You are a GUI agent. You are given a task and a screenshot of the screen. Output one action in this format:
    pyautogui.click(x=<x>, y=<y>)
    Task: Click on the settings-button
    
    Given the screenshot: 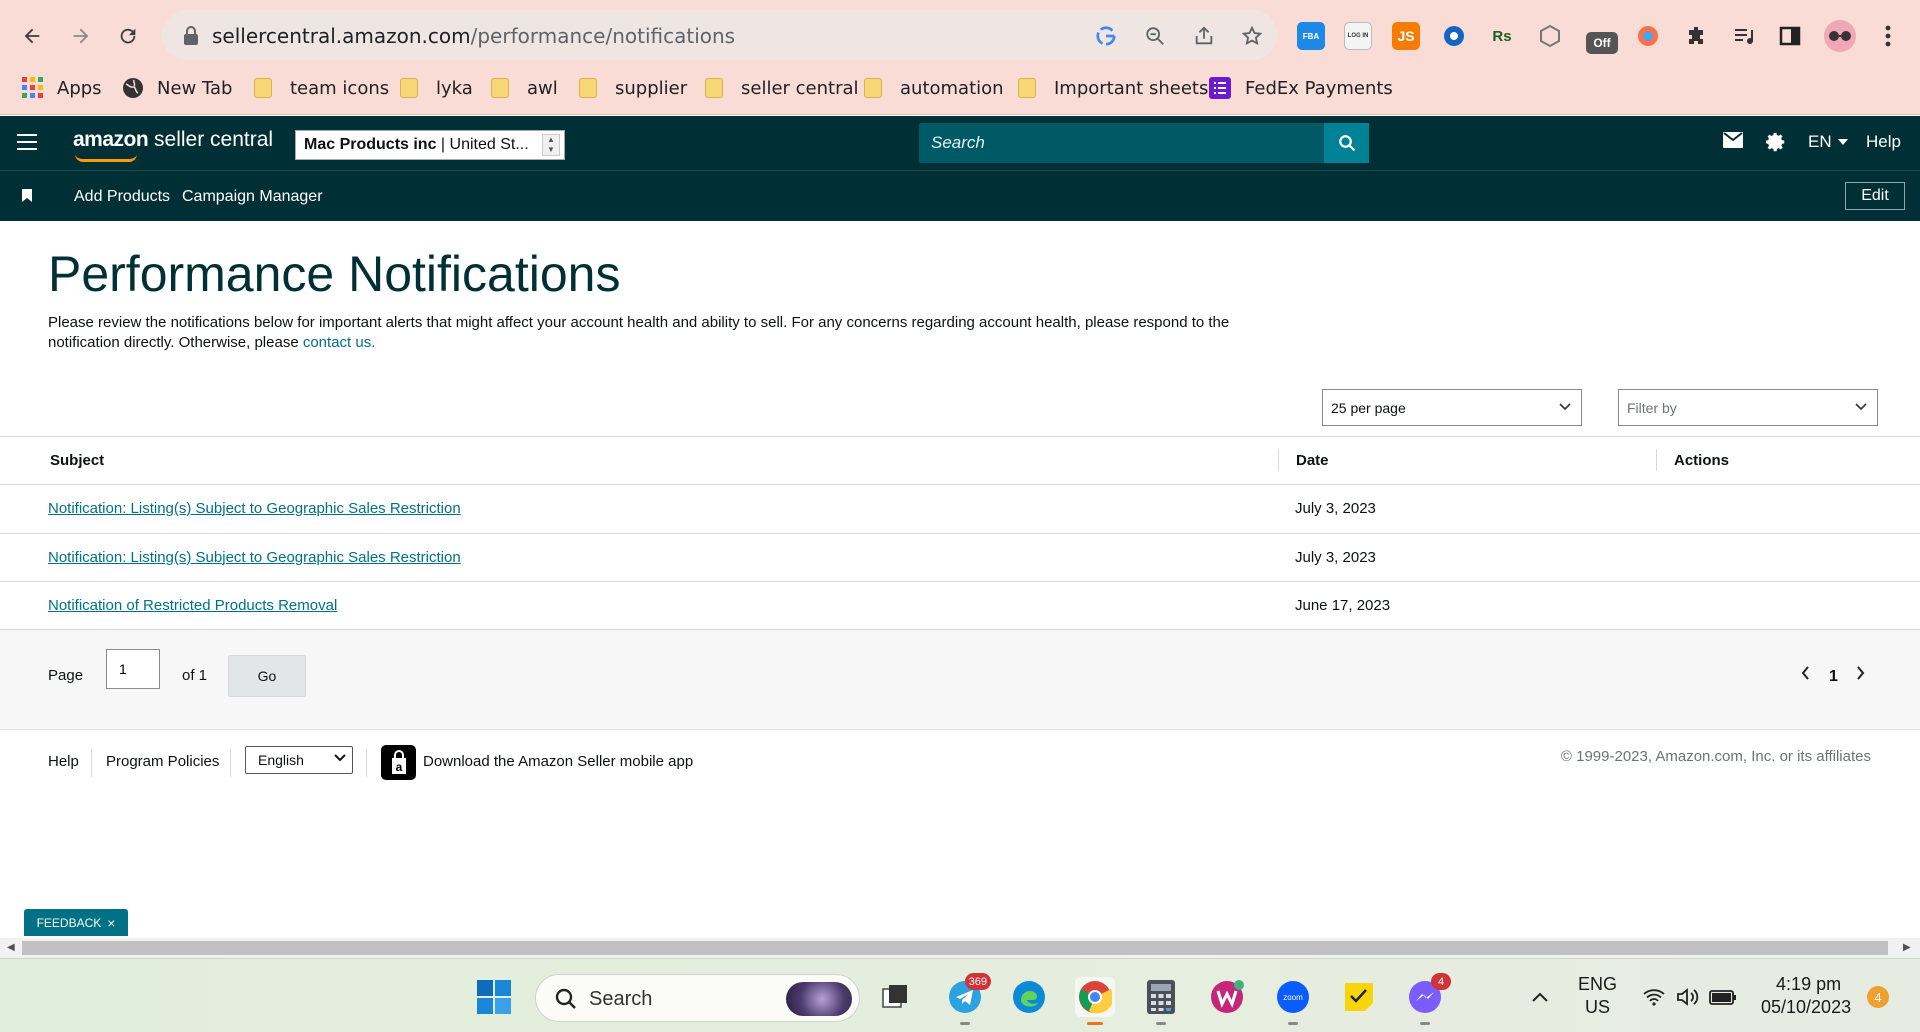 What is the action you would take?
    pyautogui.click(x=1776, y=142)
    